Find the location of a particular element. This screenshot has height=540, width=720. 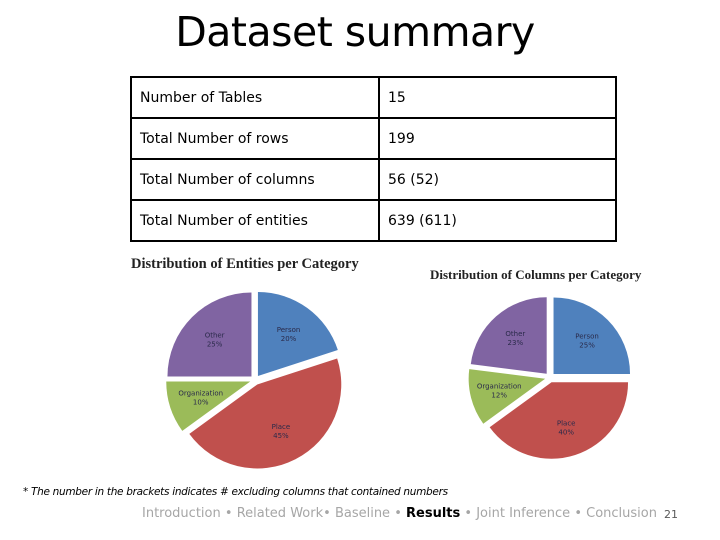

page-number: 21 is located at coordinates (671, 514).